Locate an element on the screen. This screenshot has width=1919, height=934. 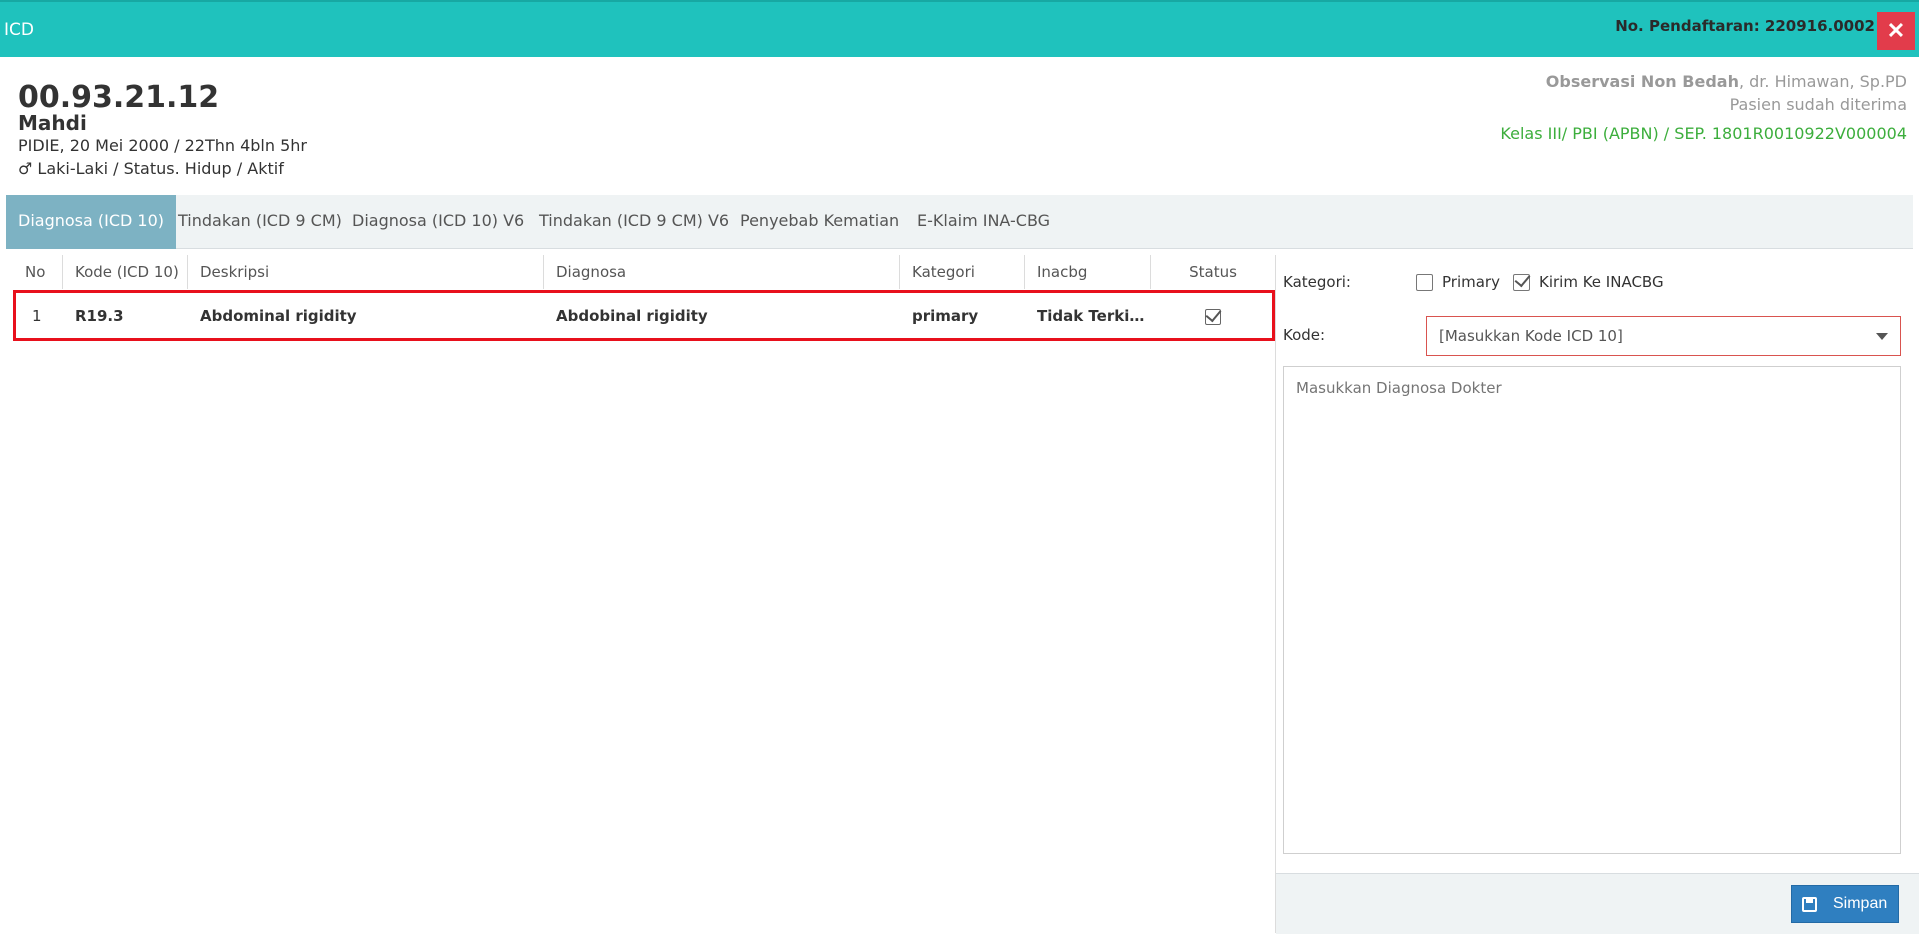
registration-number: No. Pendaftaran: 220916.0002 is located at coordinates (1745, 26).